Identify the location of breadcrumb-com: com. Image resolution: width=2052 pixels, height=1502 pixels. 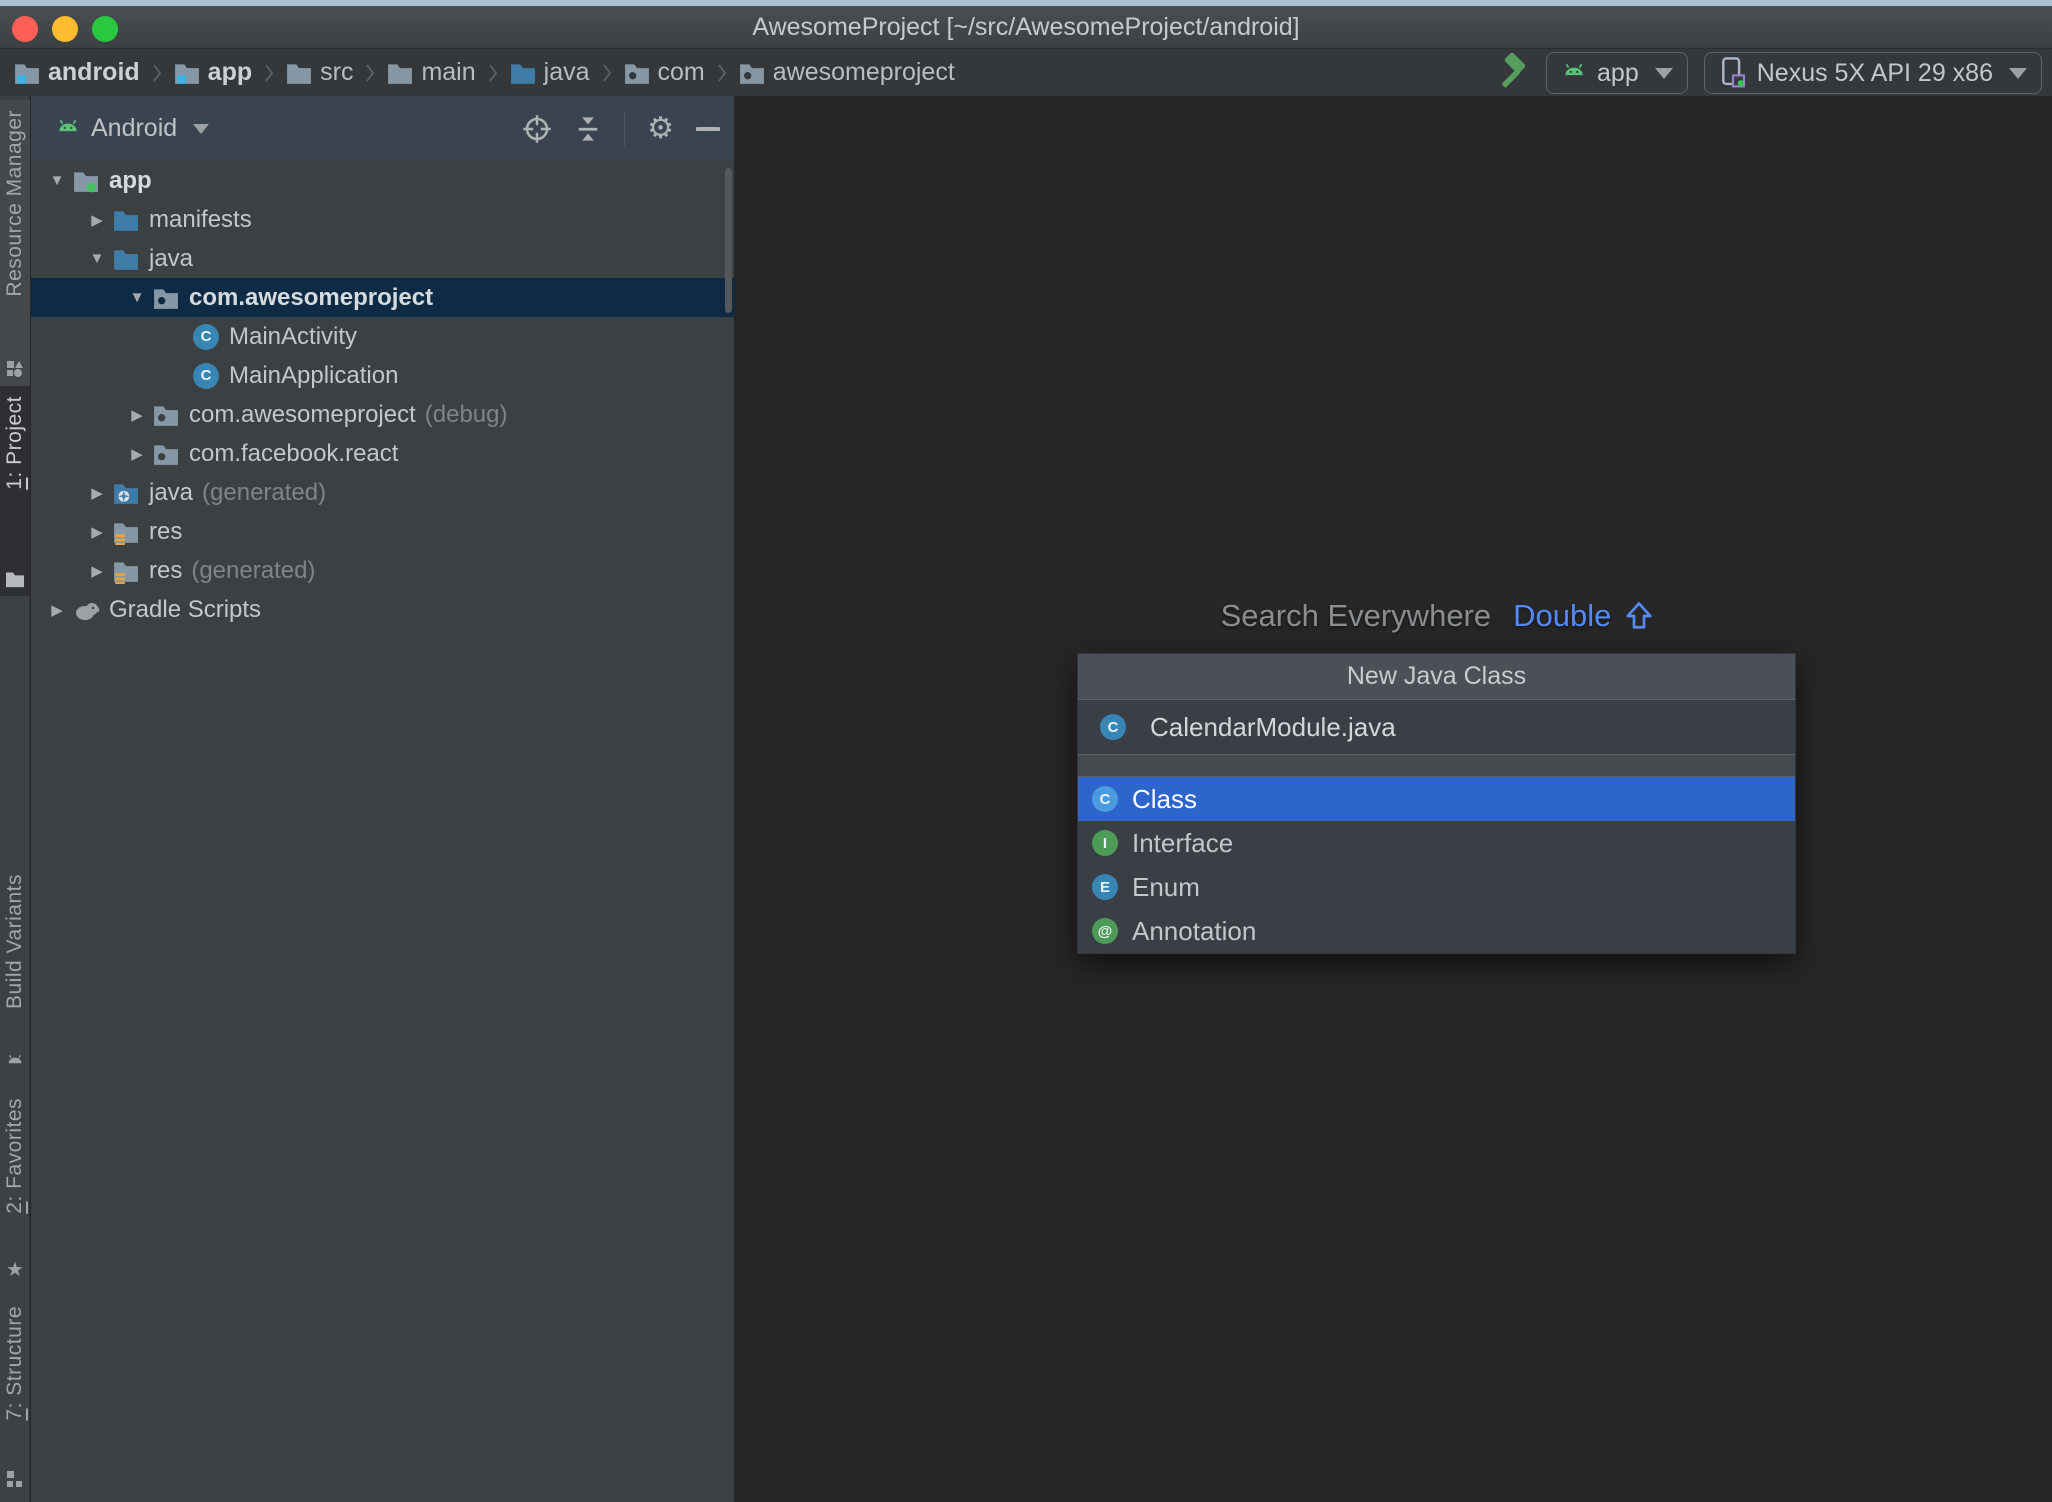
(664, 72).